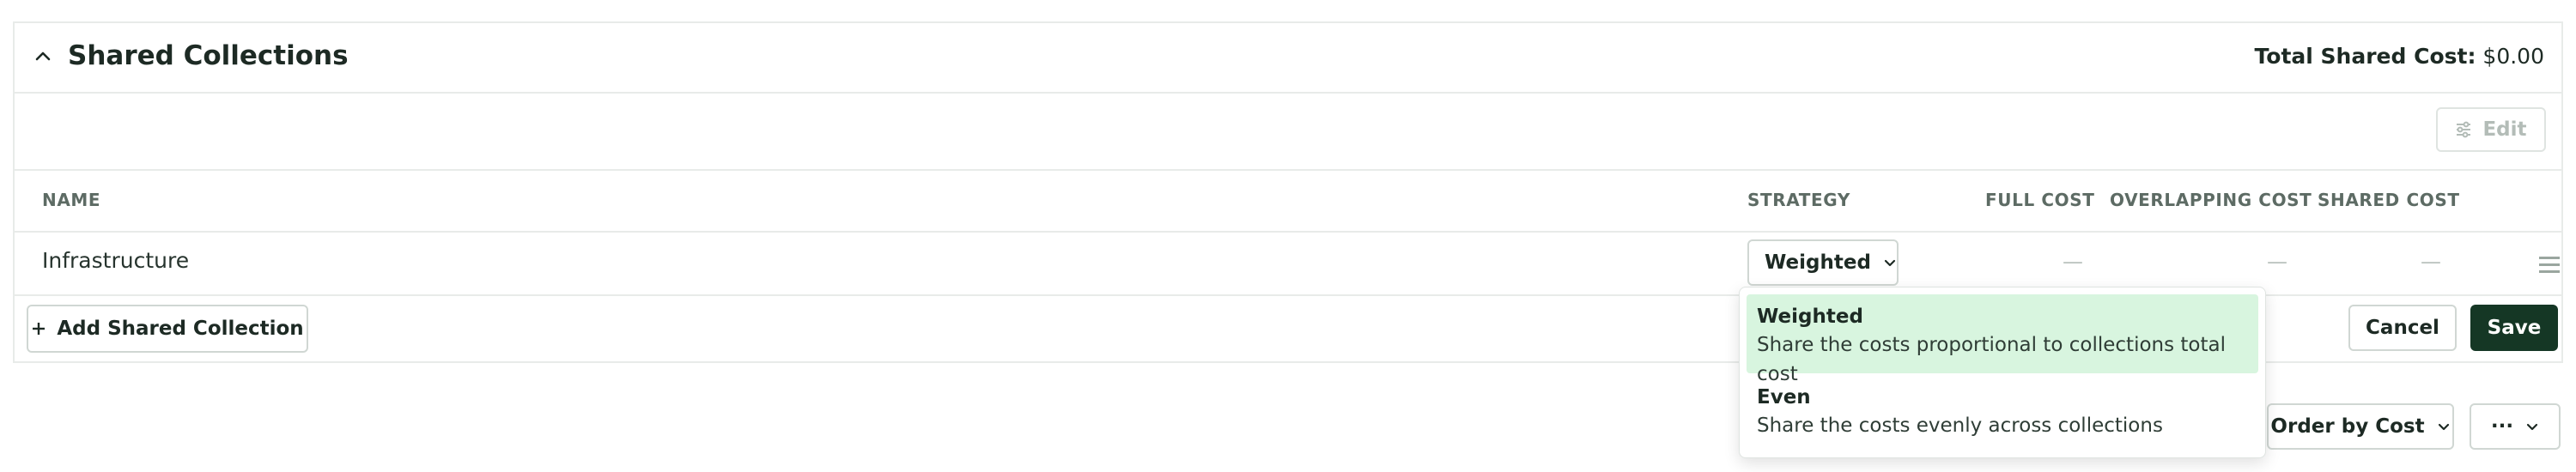 The image size is (2576, 472). What do you see at coordinates (2211, 200) in the screenshot?
I see `column-header-overlapping-cost: OVERLAPPING COST` at bounding box center [2211, 200].